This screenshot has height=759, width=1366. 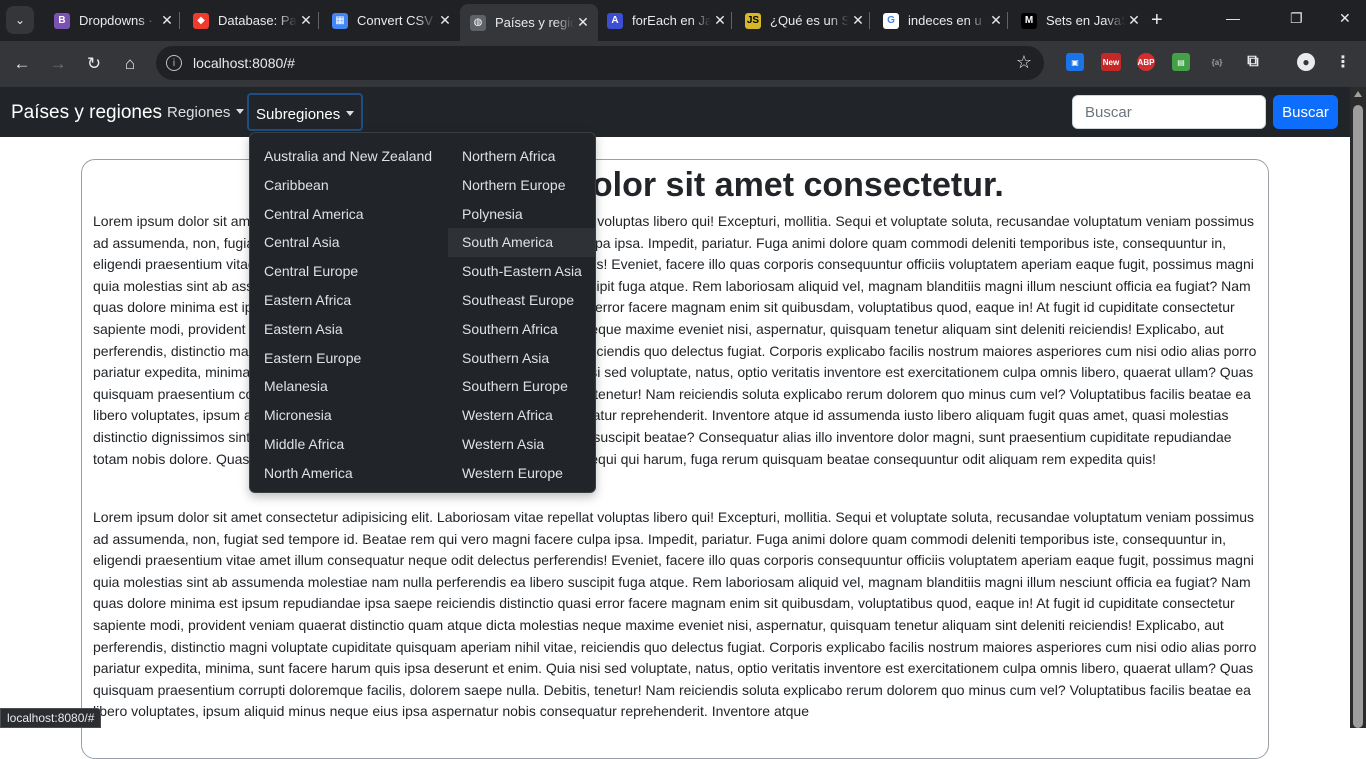 What do you see at coordinates (521, 415) in the screenshot?
I see `dropdown-item-subregion: Western Africa` at bounding box center [521, 415].